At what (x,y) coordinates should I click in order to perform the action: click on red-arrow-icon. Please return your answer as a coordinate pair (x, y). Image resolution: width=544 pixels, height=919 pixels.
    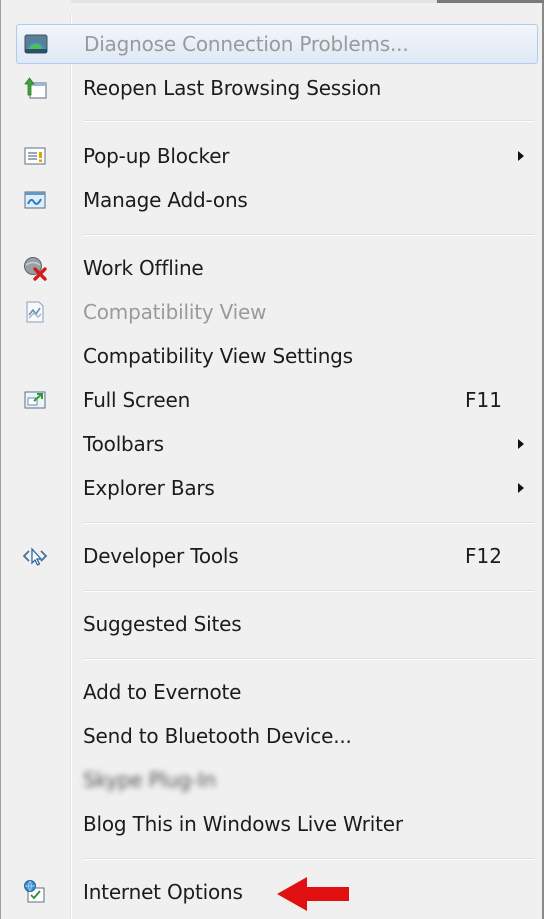
    Looking at the image, I should click on (313, 894).